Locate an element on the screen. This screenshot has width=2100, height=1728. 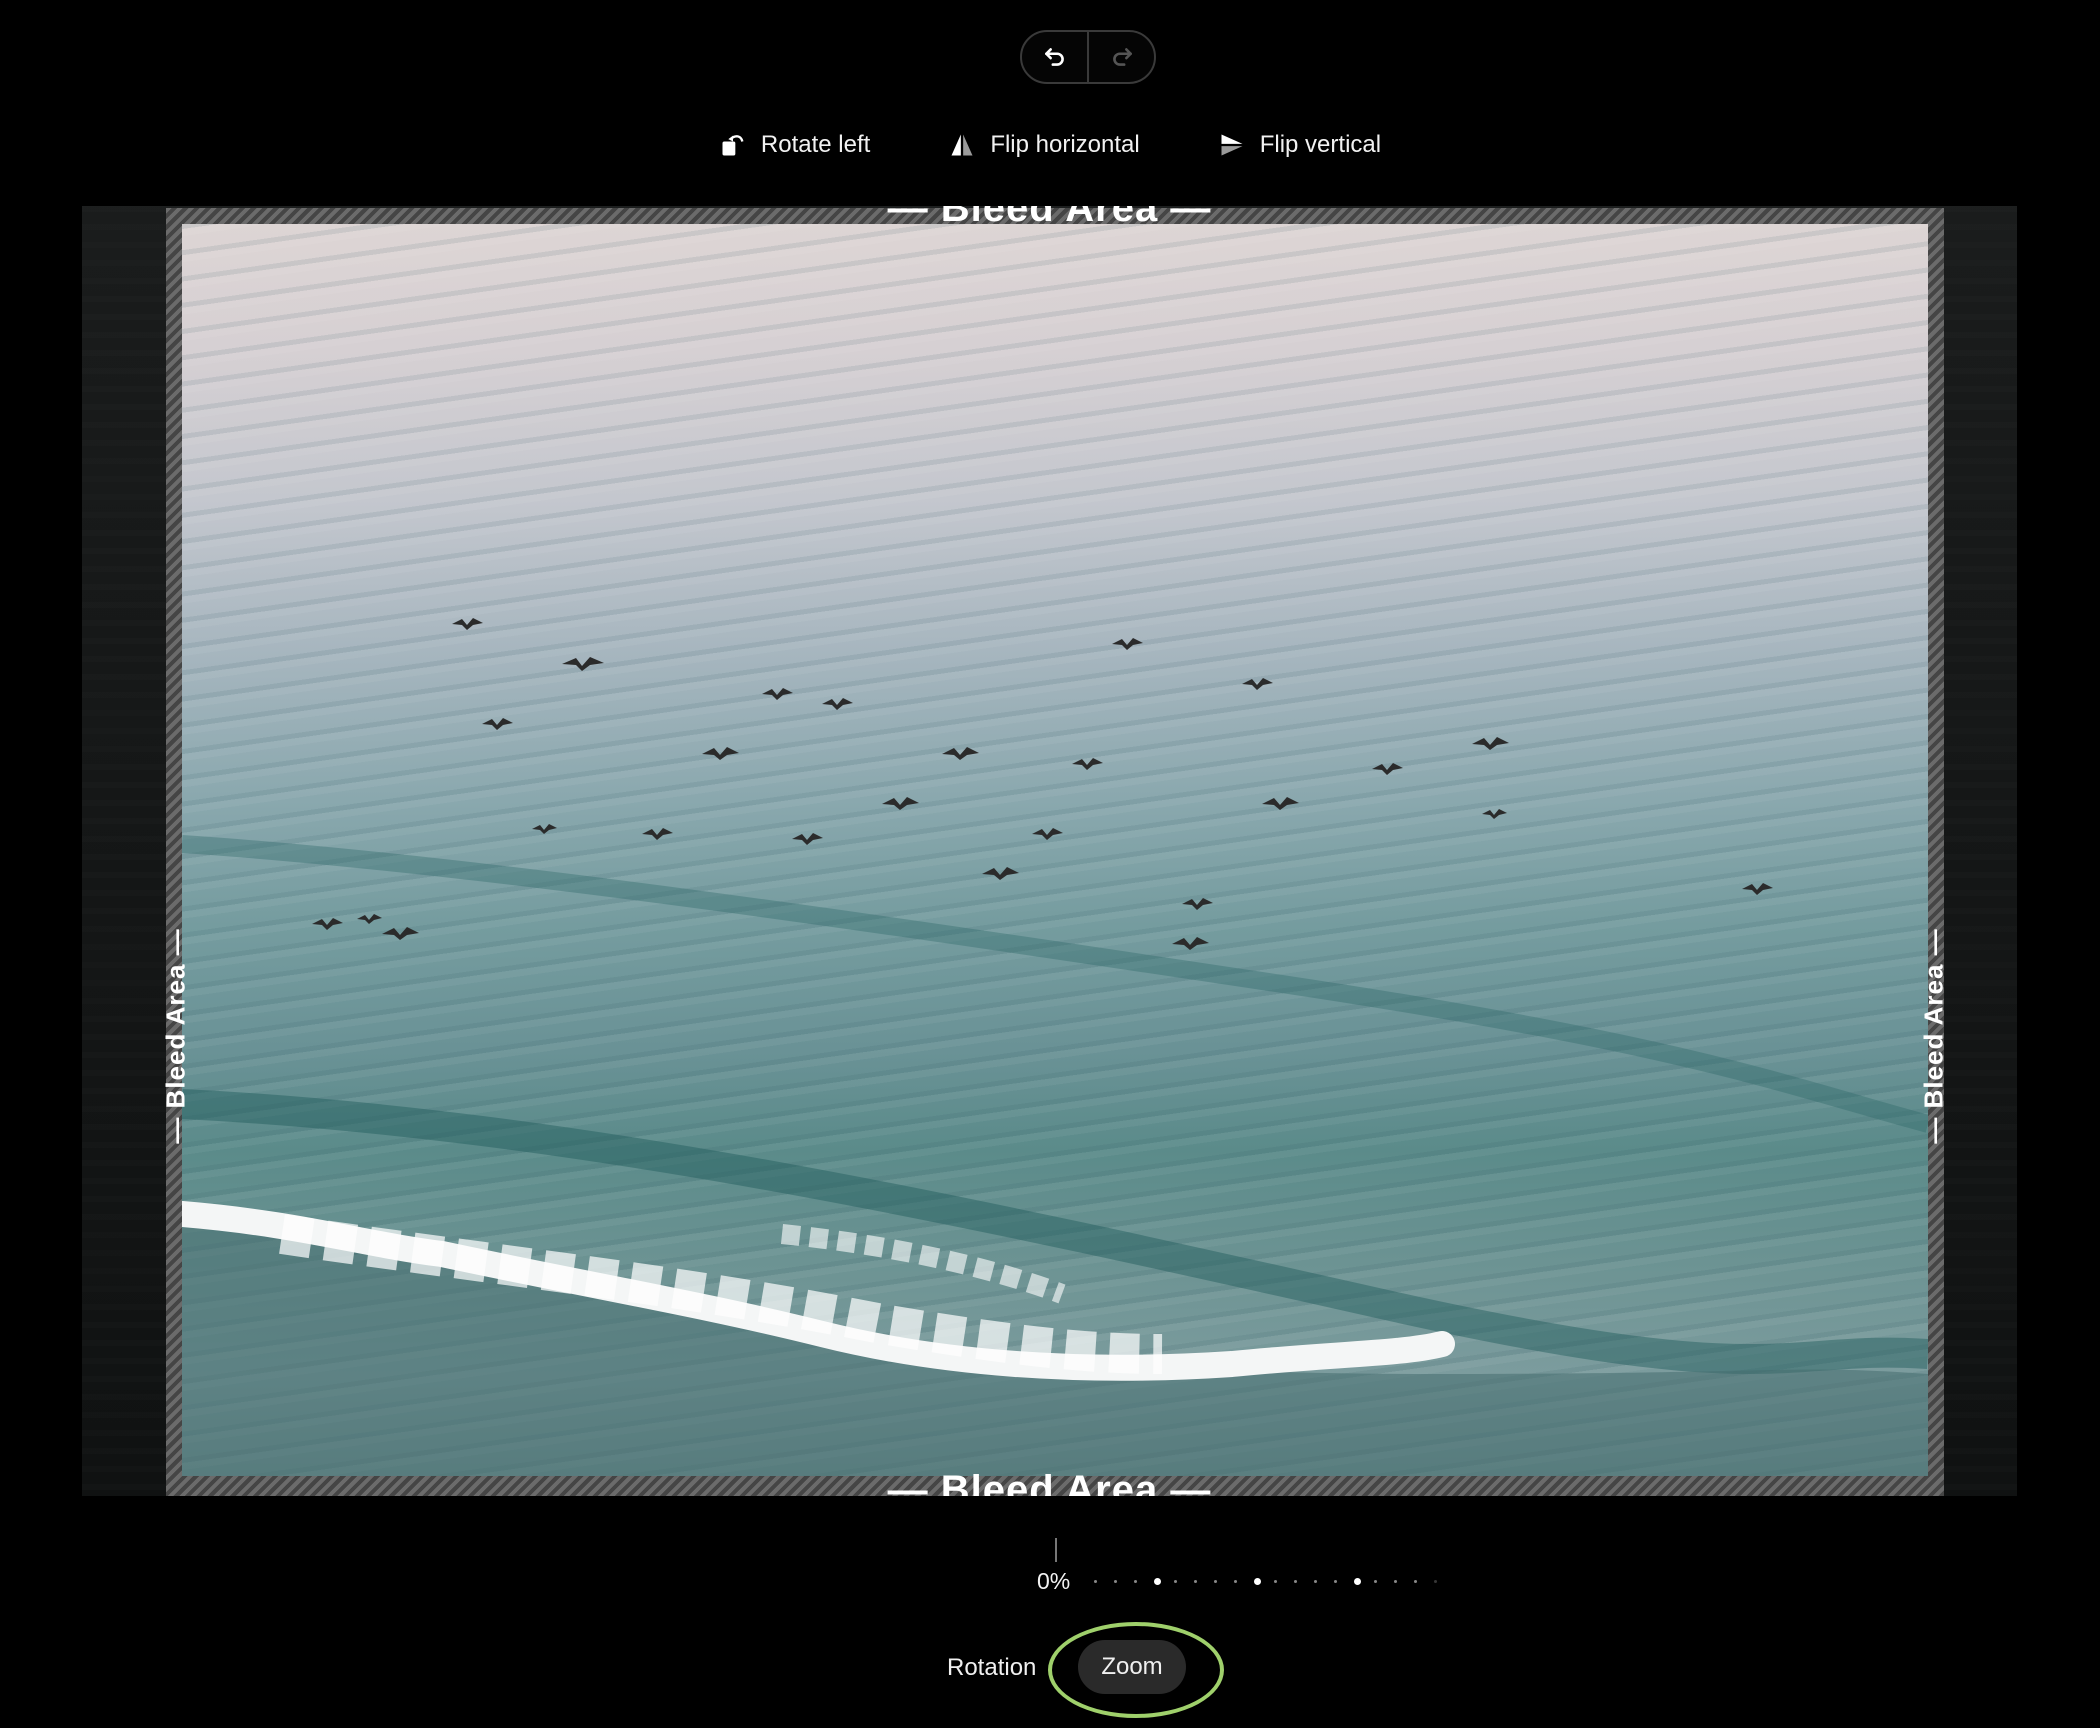
focus-highlight-ring is located at coordinates (1136, 1670).